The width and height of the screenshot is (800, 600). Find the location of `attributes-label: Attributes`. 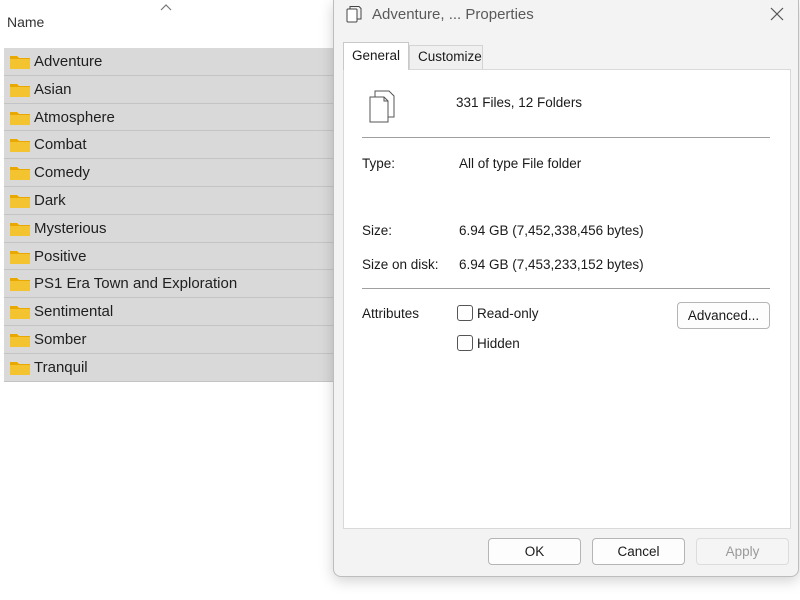

attributes-label: Attributes is located at coordinates (391, 313).